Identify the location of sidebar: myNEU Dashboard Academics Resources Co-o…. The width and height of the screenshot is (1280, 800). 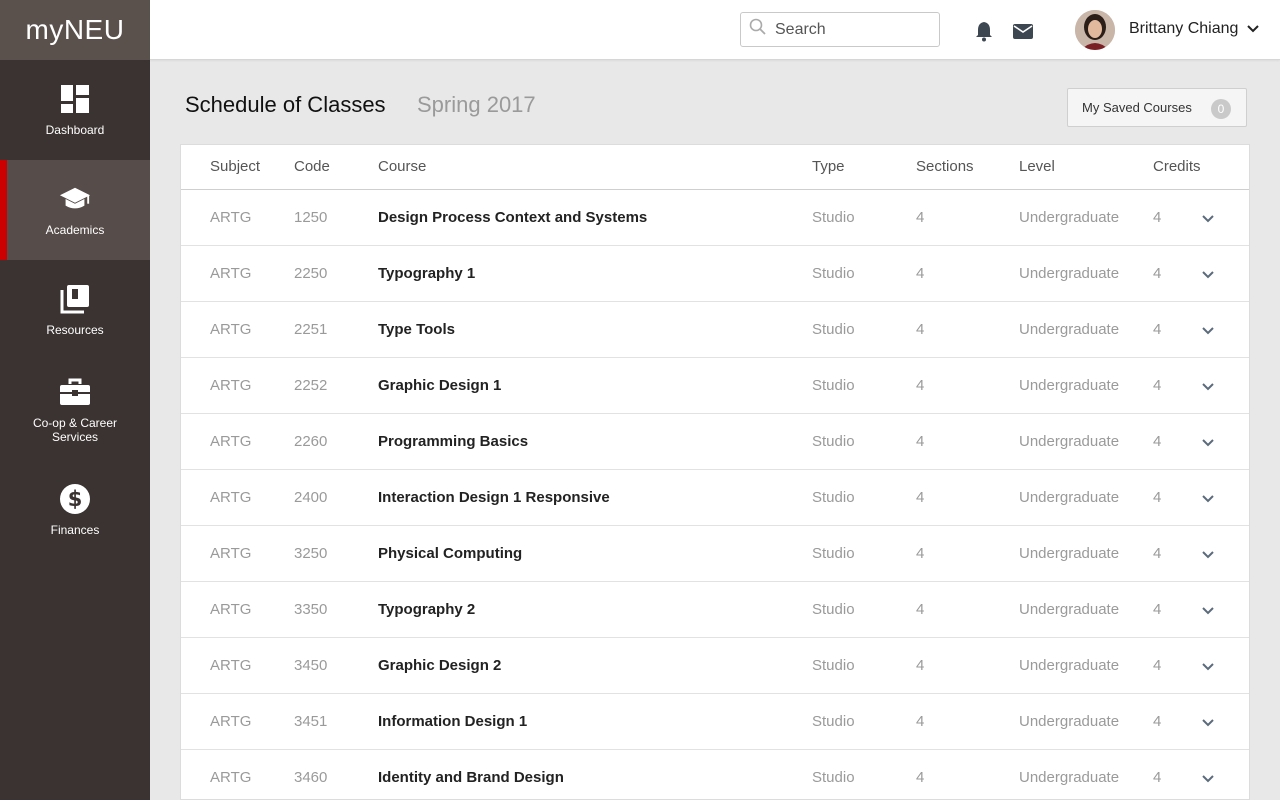
(75, 400).